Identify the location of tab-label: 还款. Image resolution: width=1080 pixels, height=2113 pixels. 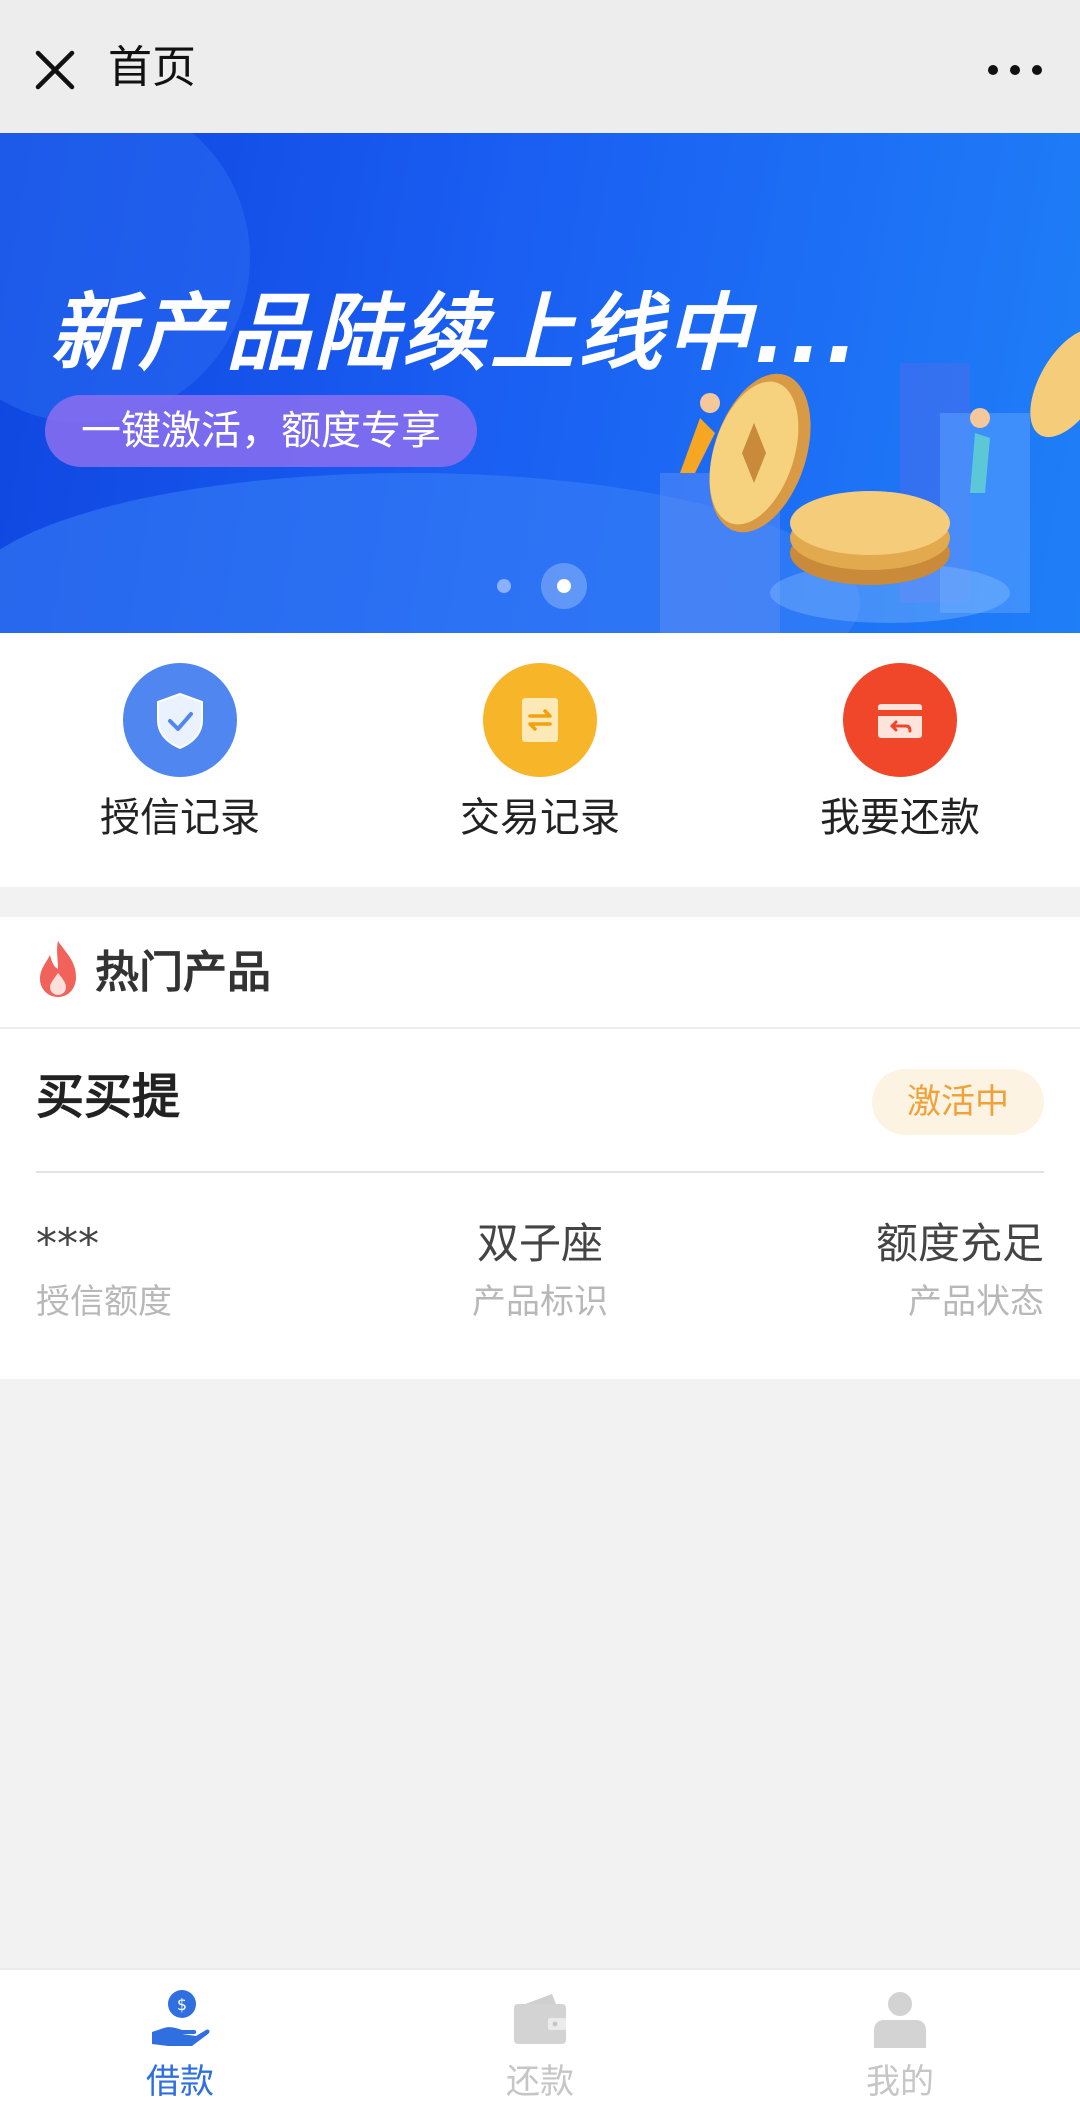
(540, 2082).